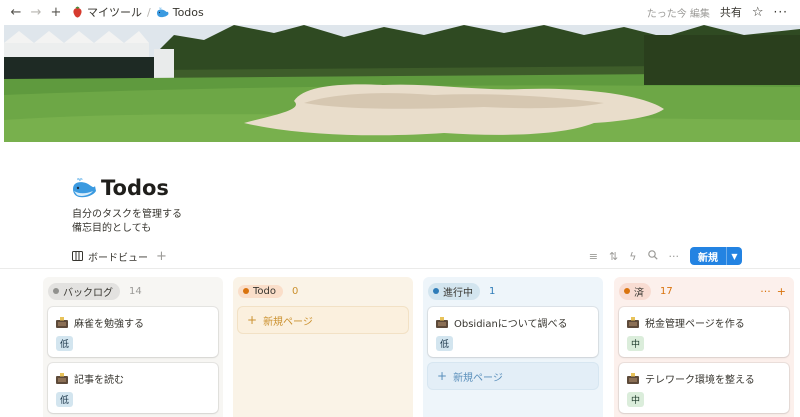 Image resolution: width=800 pixels, height=417 pixels. Describe the element at coordinates (593, 256) in the screenshot. I see `filter-icon: ≡` at that location.